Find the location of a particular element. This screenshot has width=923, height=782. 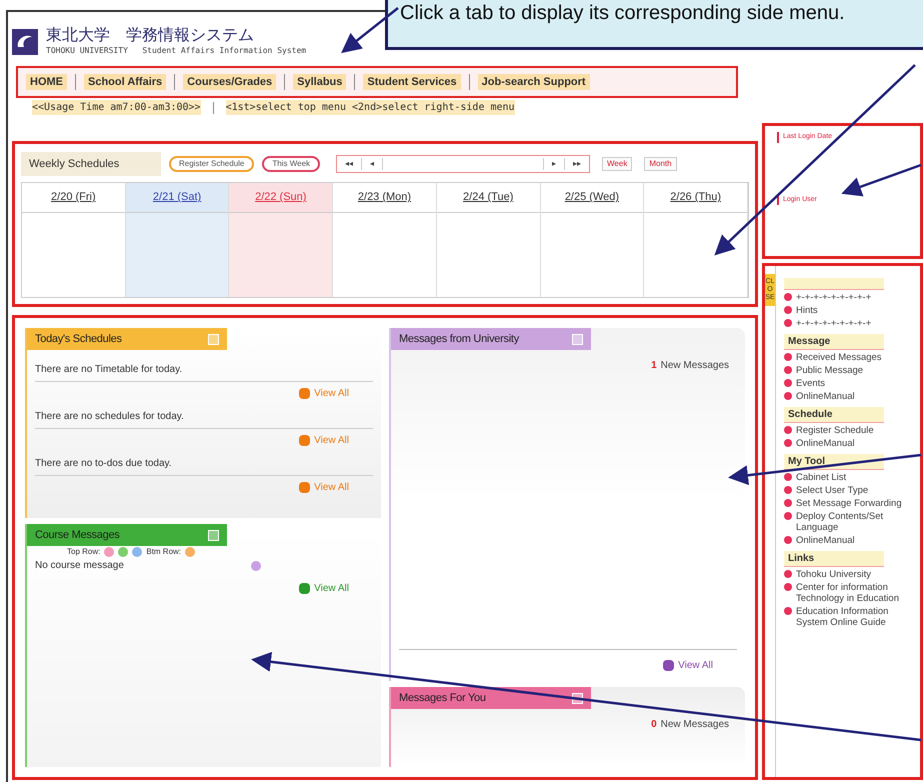

side-menu-link: Deploy Contents/Set Language is located at coordinates (850, 522).